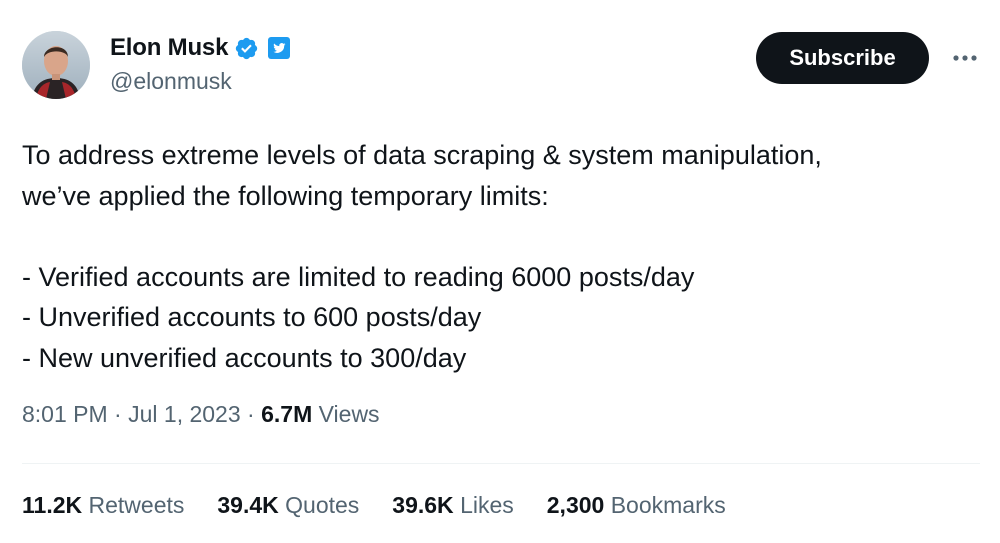 The image size is (1000, 543). Describe the element at coordinates (423, 505) in the screenshot. I see `likes-count: 39.6K` at that location.